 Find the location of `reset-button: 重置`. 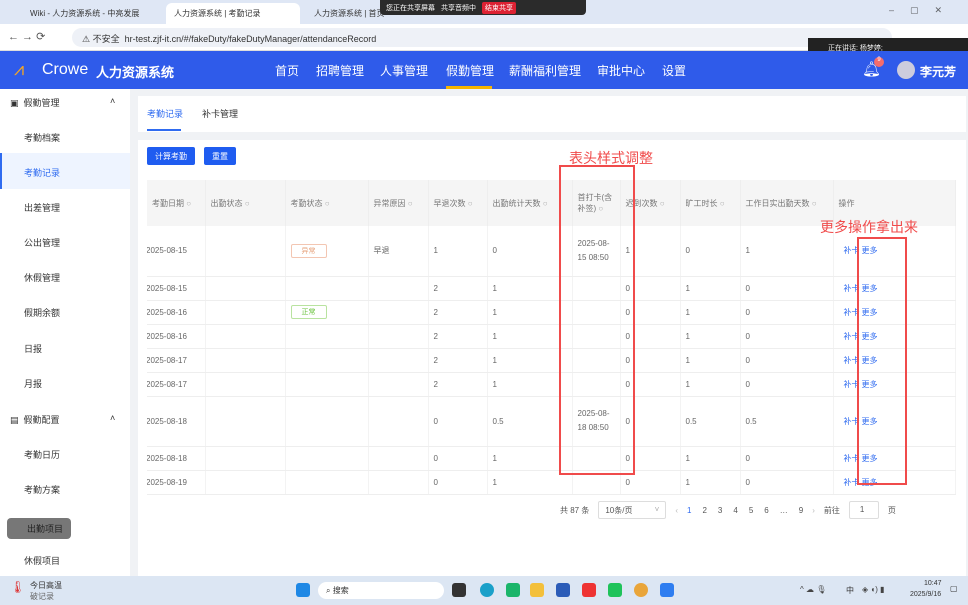

reset-button: 重置 is located at coordinates (220, 156).